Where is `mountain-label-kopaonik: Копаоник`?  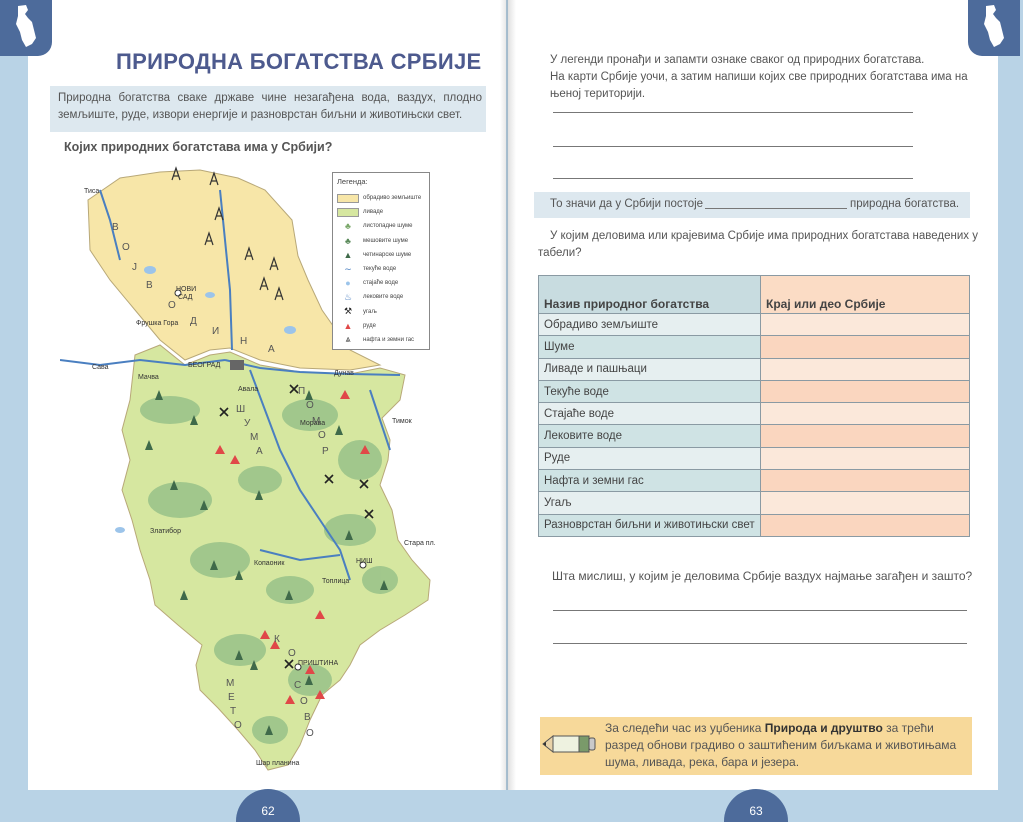
mountain-label-kopaonik: Копаоник is located at coordinates (269, 563).